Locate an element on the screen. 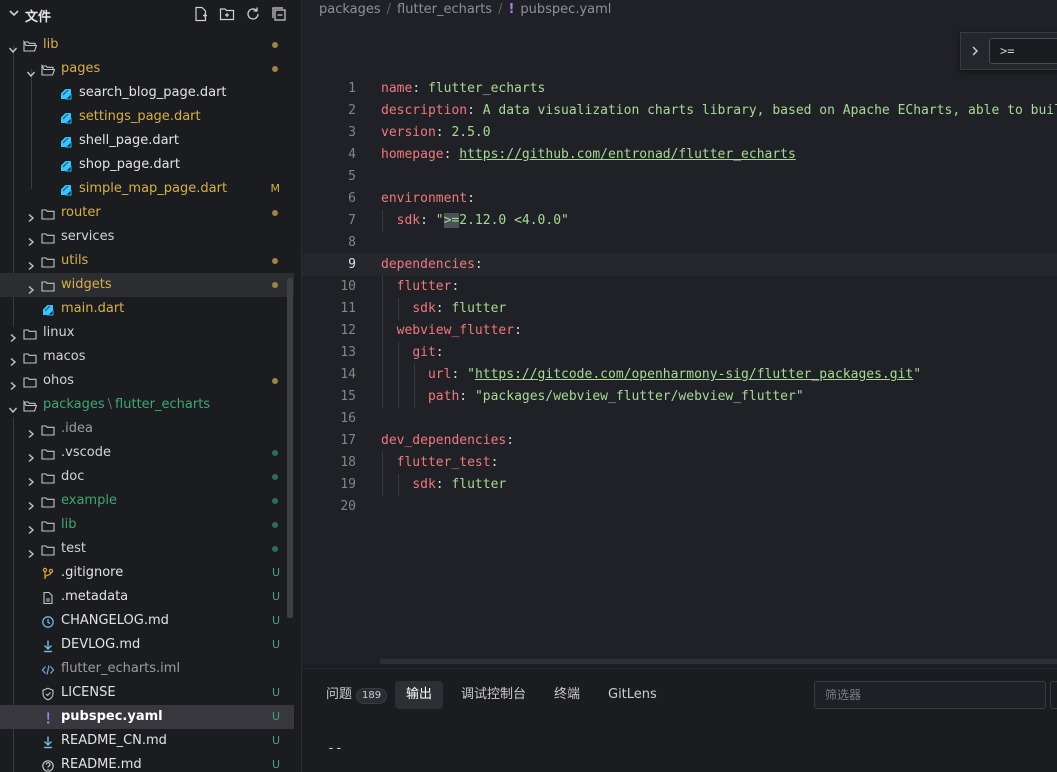 The height and width of the screenshot is (772, 1057). code-line: 16 is located at coordinates (679, 419).